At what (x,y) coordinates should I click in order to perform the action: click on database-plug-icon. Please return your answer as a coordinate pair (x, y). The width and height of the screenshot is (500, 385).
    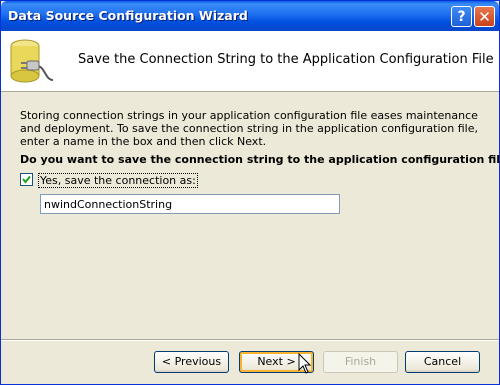
    Looking at the image, I should click on (32, 61).